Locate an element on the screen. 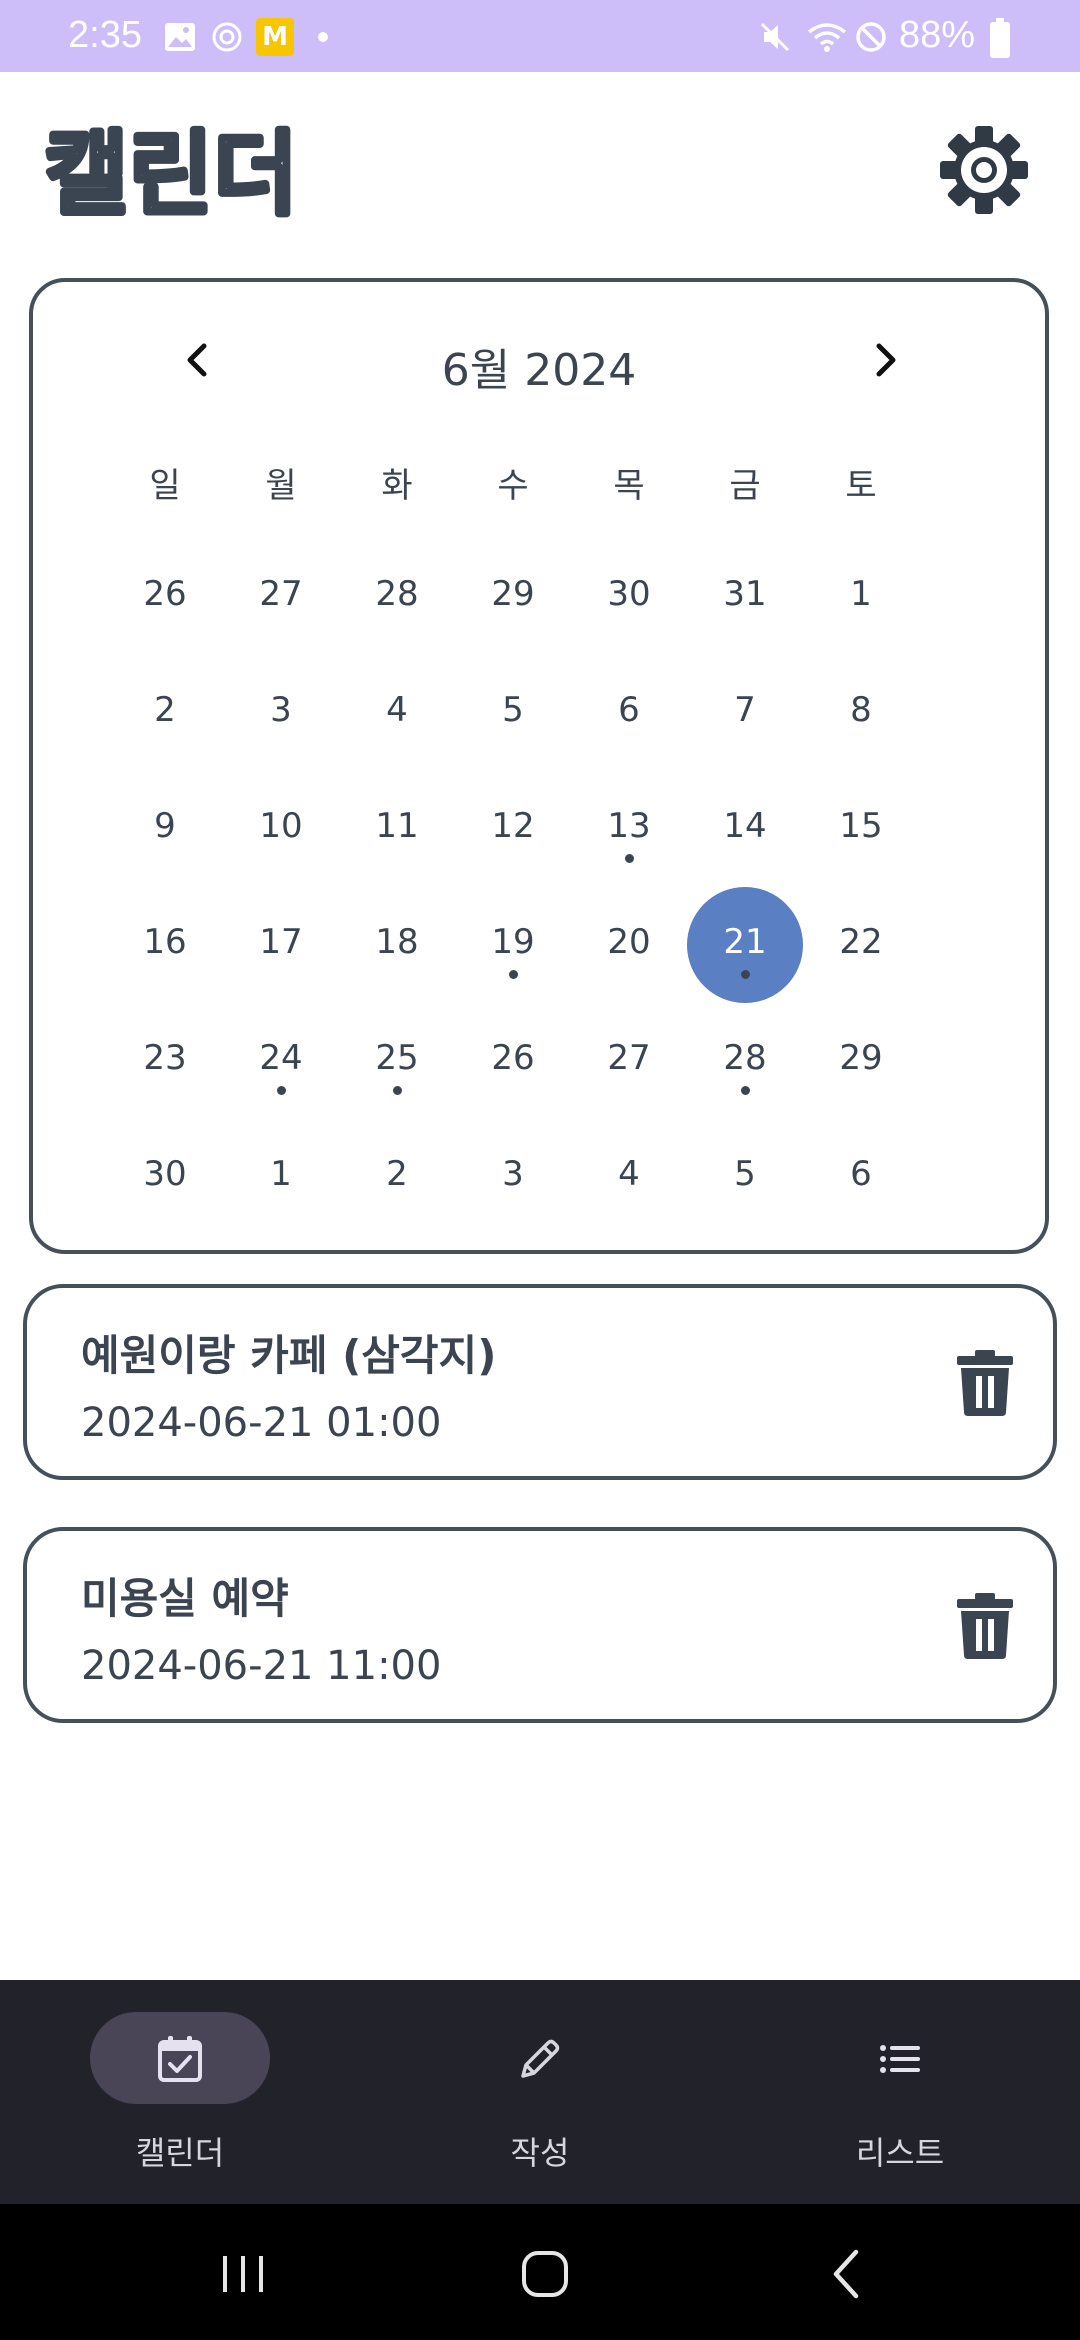 The height and width of the screenshot is (2340, 1080). calendar-day: 10 is located at coordinates (281, 836).